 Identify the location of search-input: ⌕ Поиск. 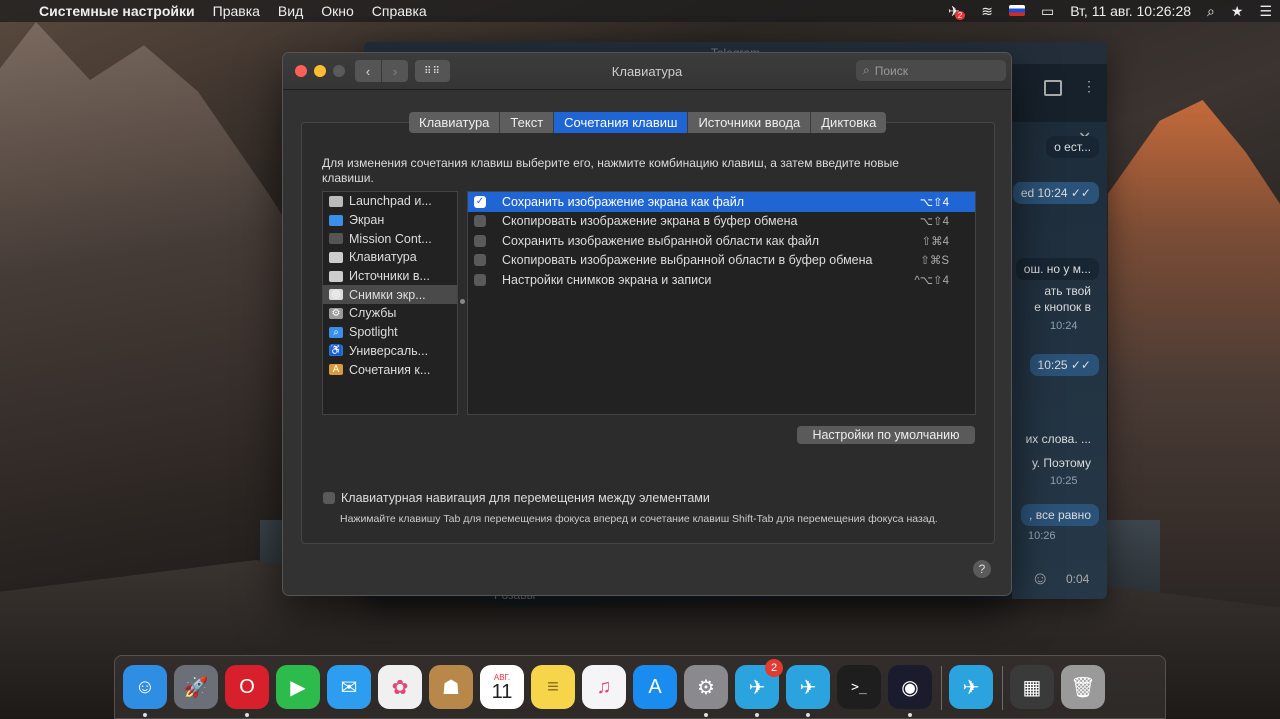
(931, 70).